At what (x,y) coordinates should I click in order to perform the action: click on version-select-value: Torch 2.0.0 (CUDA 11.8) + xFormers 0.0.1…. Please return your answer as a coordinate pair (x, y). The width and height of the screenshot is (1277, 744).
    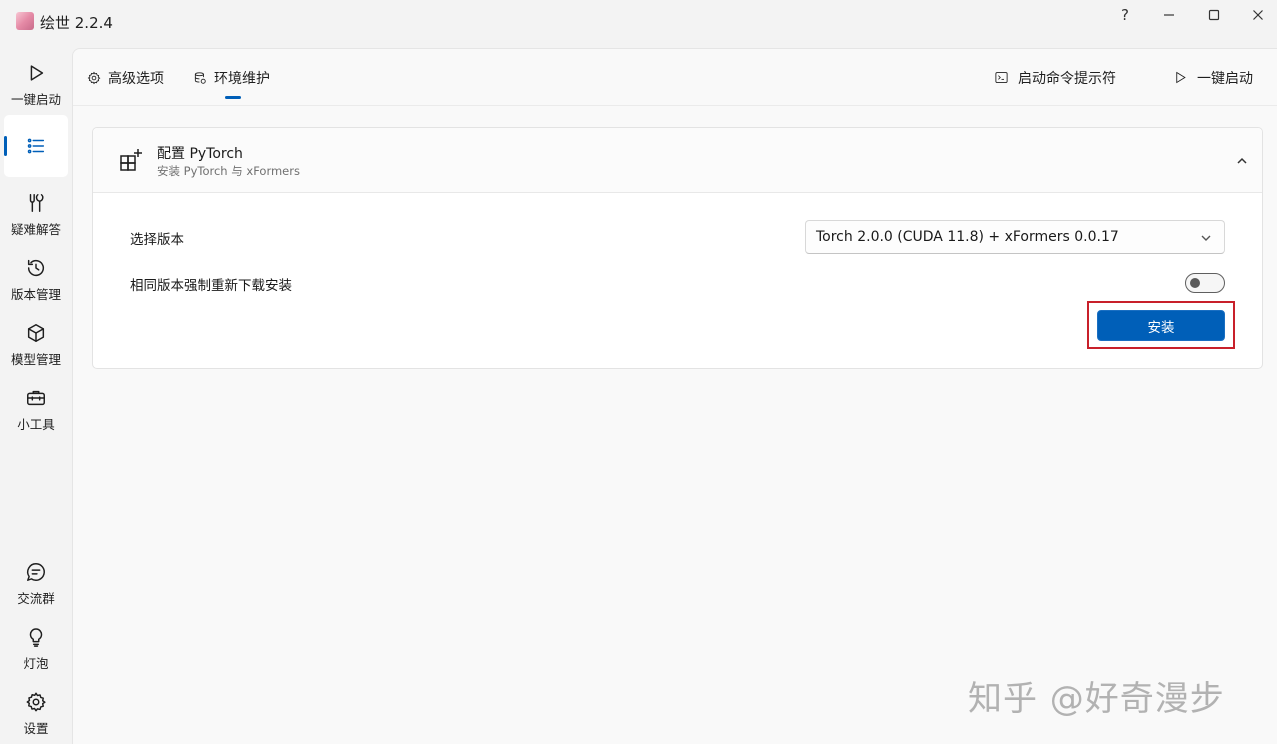
    Looking at the image, I should click on (967, 237).